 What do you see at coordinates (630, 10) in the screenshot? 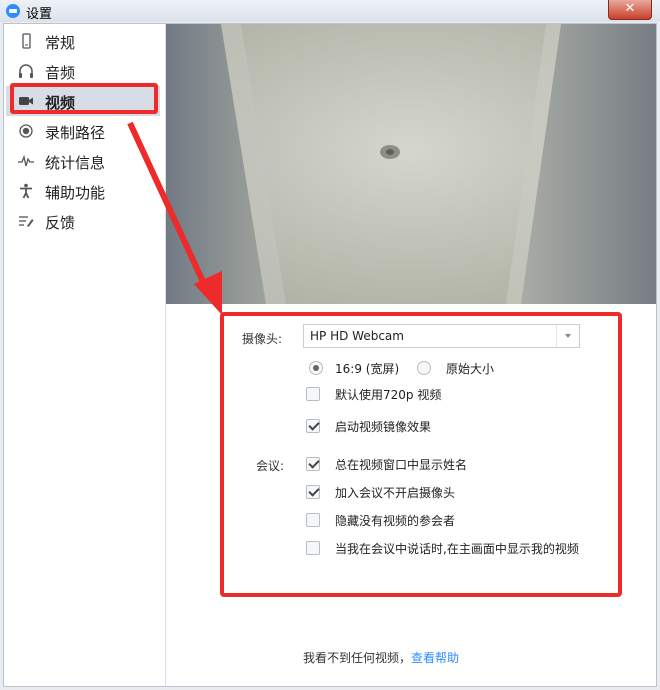
I see `close-button: ✕` at bounding box center [630, 10].